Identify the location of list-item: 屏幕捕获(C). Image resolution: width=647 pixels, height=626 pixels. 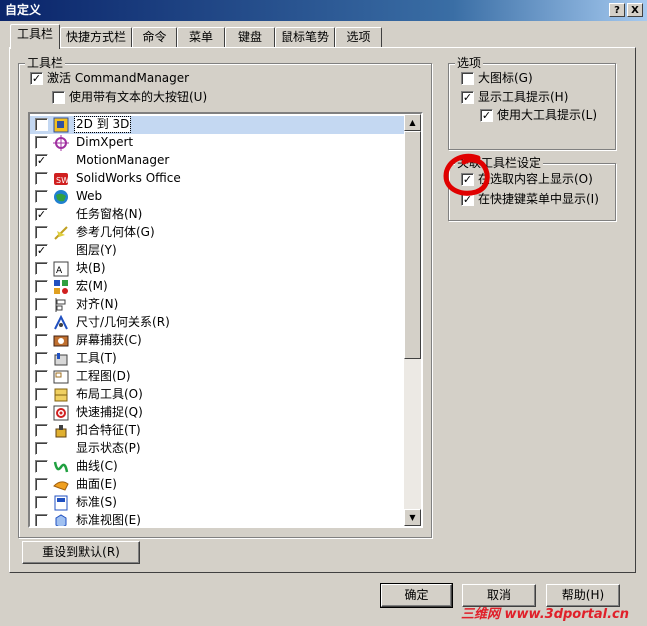
(217, 341).